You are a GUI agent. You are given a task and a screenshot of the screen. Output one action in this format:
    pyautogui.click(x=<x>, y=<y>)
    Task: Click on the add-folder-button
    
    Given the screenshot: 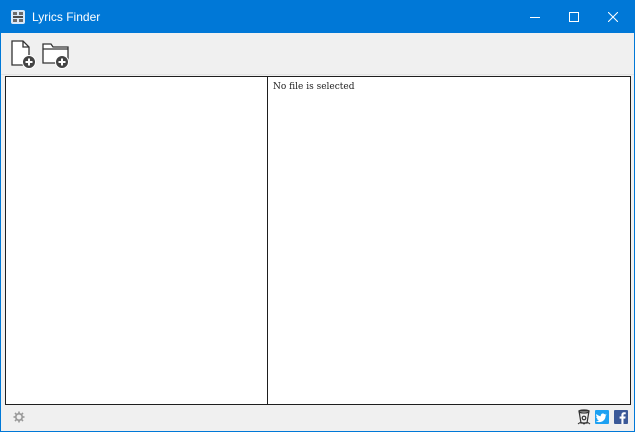 What is the action you would take?
    pyautogui.click(x=56, y=54)
    